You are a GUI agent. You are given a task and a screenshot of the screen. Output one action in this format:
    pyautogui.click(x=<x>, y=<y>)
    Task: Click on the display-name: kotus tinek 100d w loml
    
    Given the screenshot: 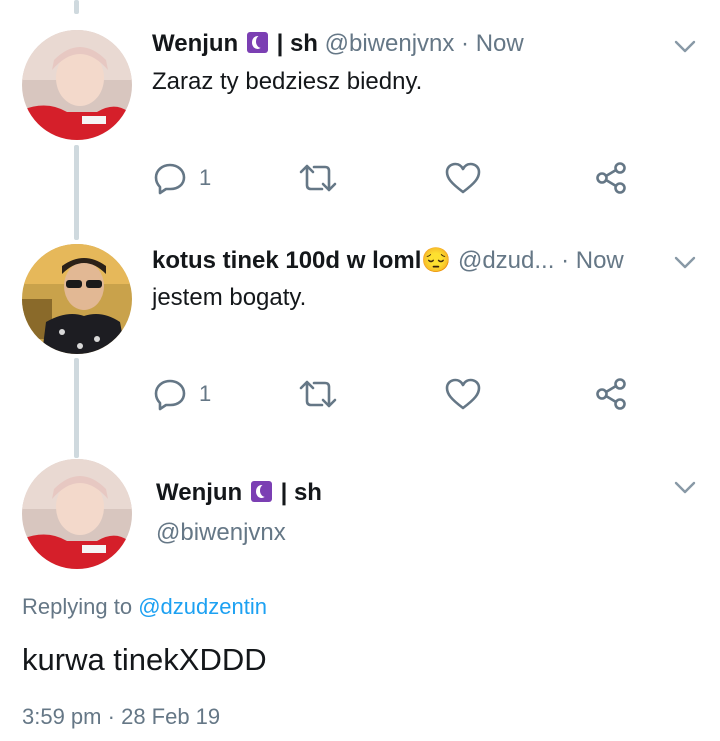 What is the action you would take?
    pyautogui.click(x=286, y=260)
    